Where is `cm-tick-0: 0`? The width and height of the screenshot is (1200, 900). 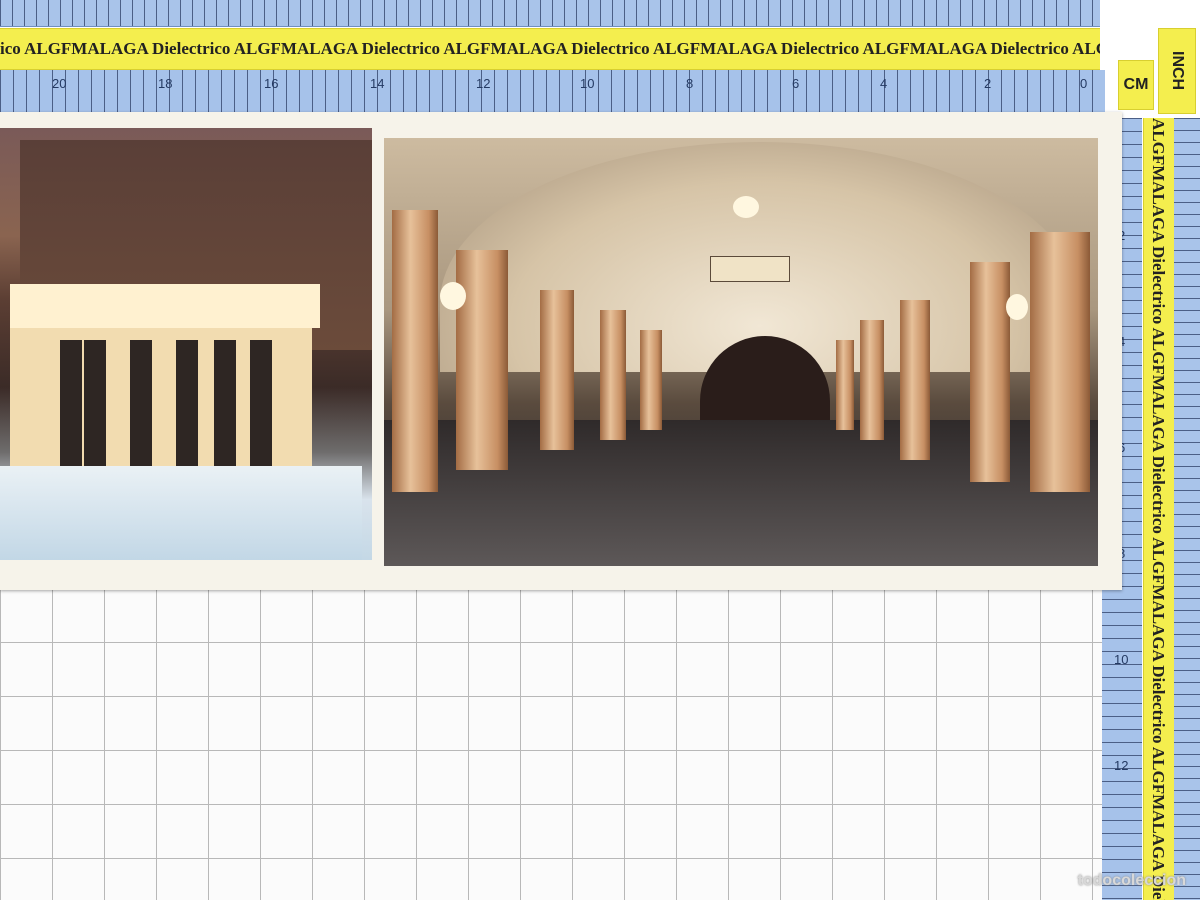 cm-tick-0: 0 is located at coordinates (1084, 83).